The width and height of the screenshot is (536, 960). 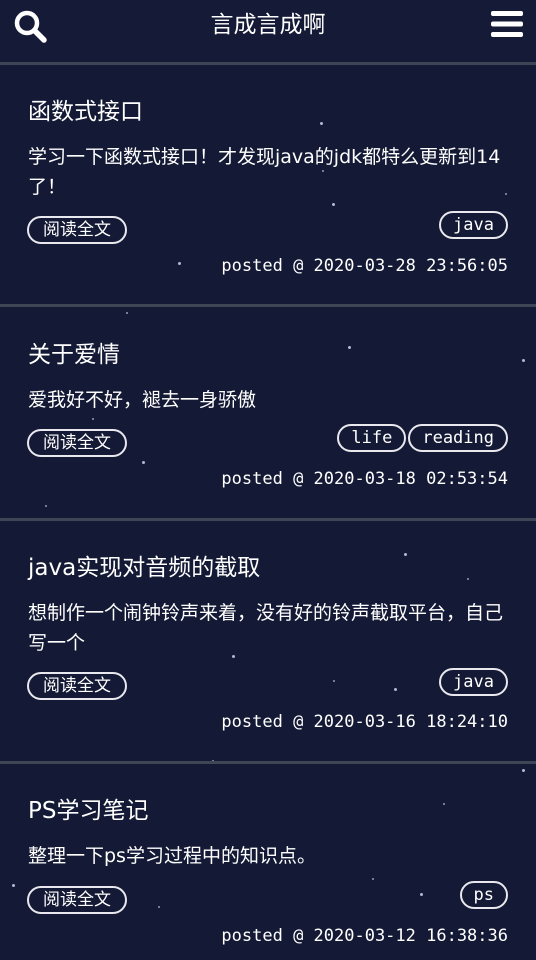 I want to click on tag-list: ps, so click(x=483, y=895).